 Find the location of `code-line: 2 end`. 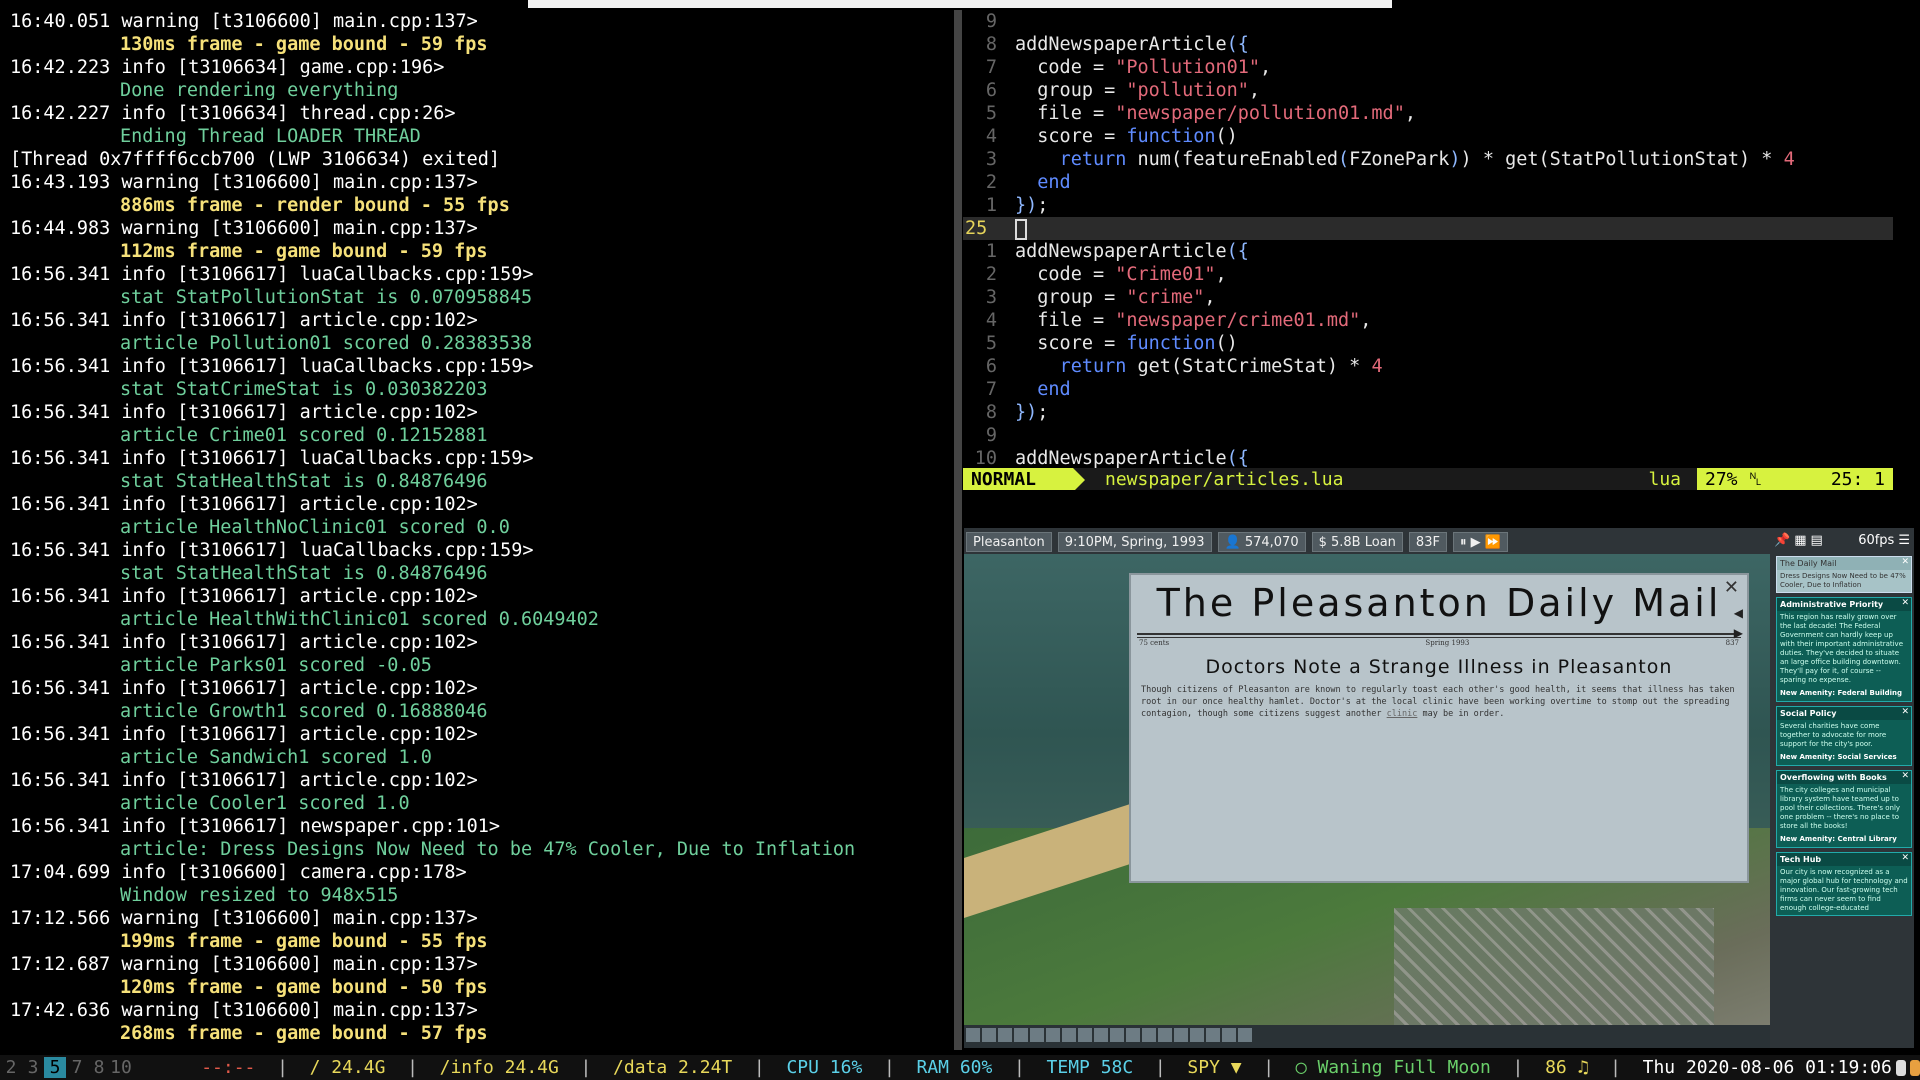

code-line: 2 end is located at coordinates (1428, 182).